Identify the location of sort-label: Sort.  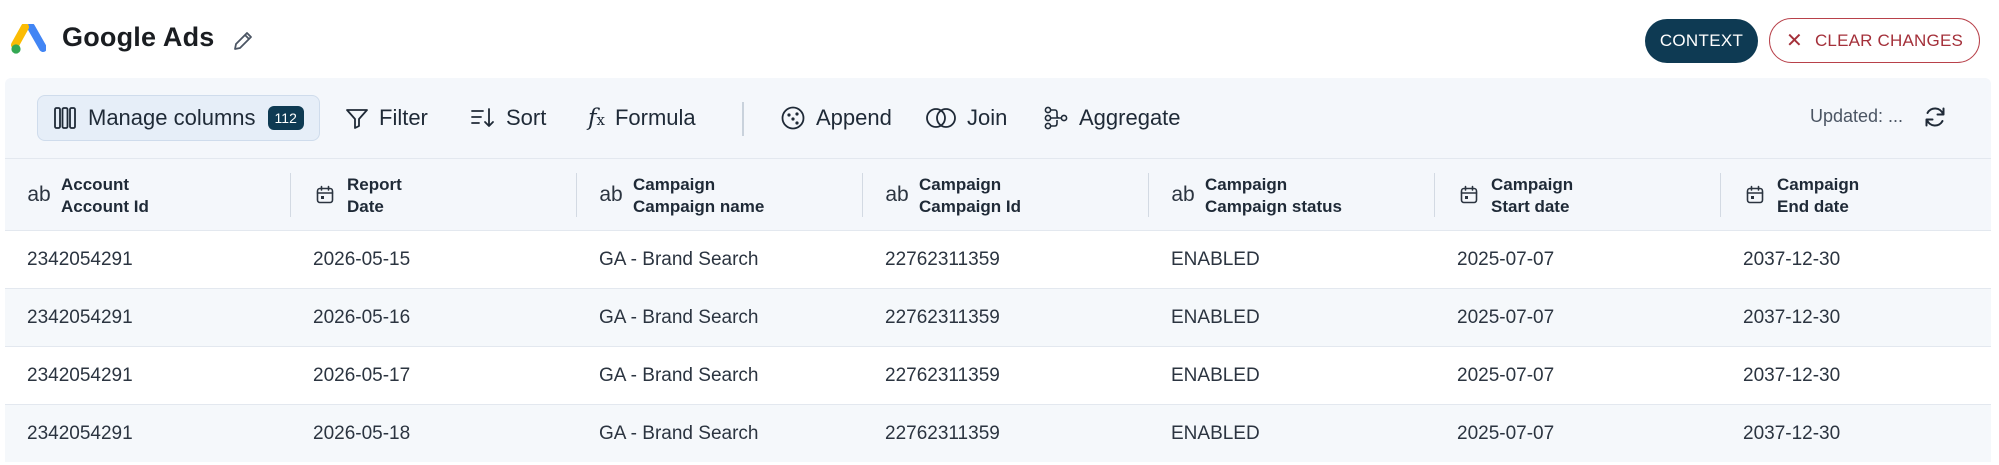
(526, 117).